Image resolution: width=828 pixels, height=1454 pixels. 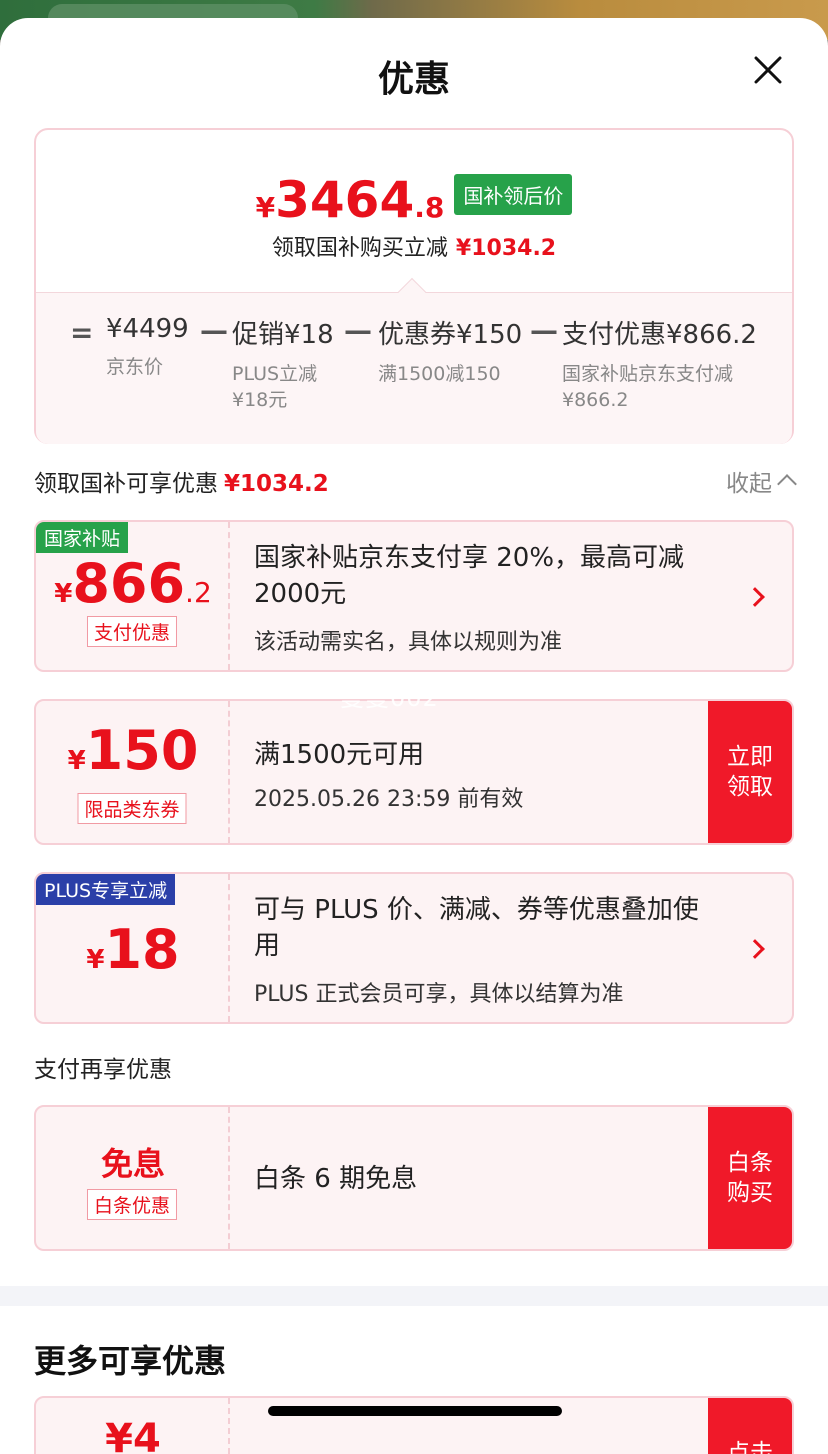 What do you see at coordinates (469, 576) in the screenshot?
I see `coupon-title: 国家补贴京东支付享 20%，最高可减 2000元` at bounding box center [469, 576].